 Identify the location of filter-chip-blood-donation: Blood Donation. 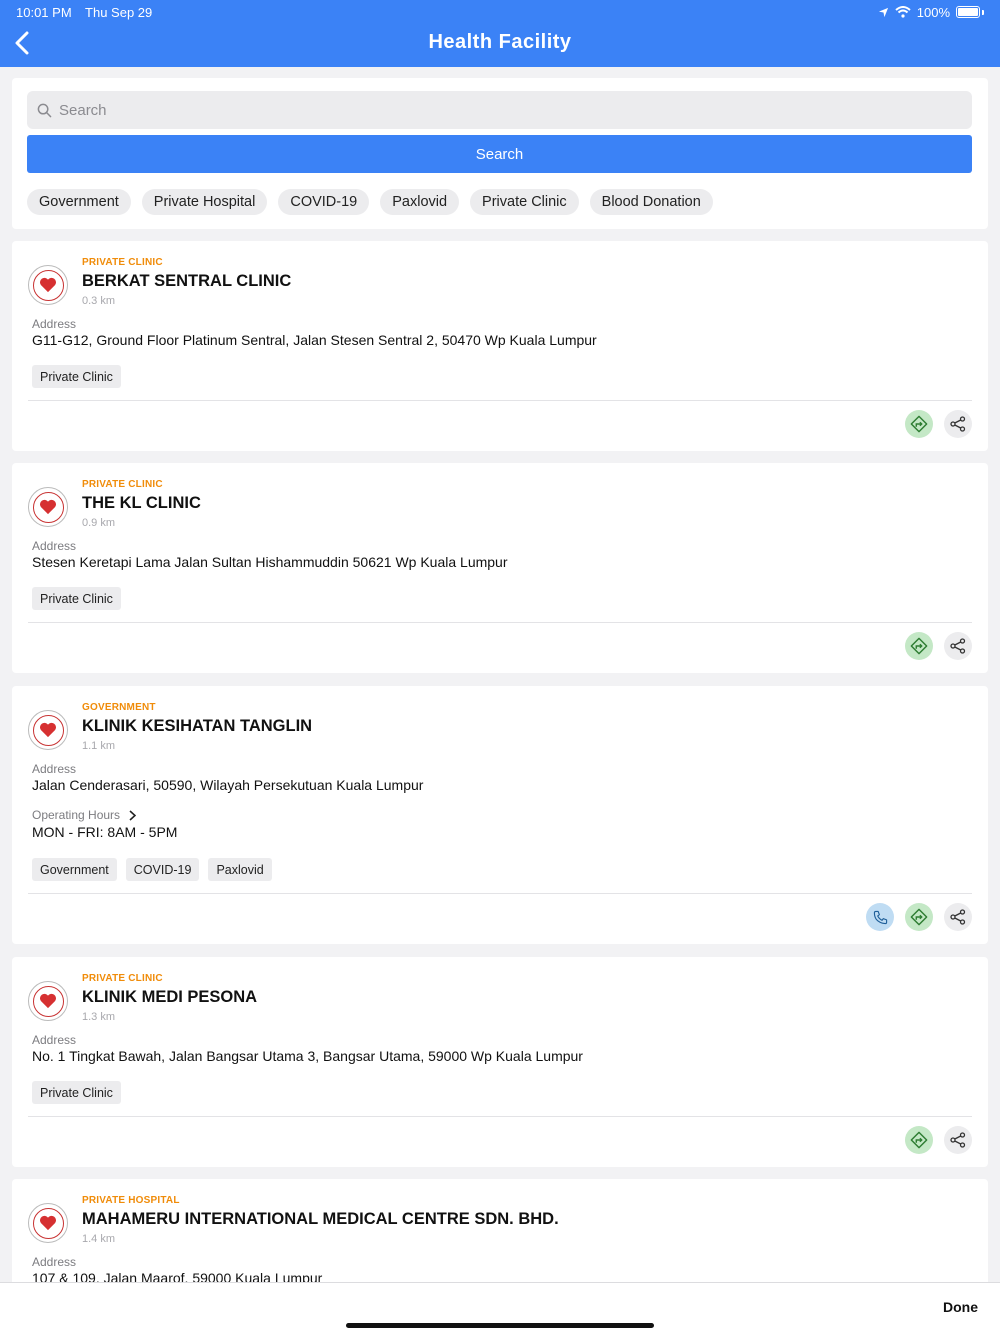
(651, 202).